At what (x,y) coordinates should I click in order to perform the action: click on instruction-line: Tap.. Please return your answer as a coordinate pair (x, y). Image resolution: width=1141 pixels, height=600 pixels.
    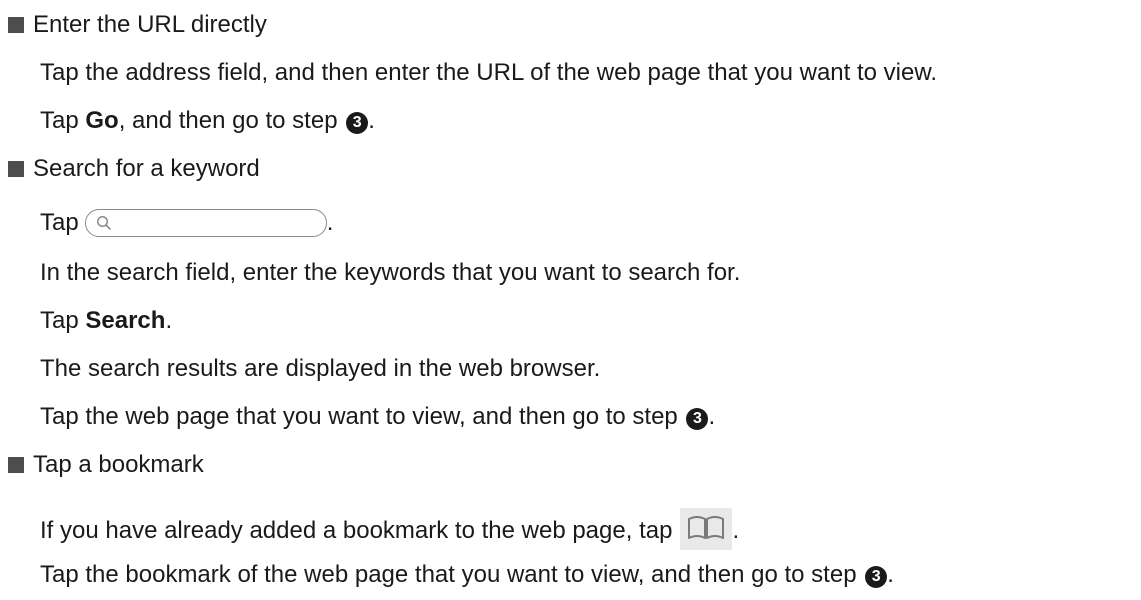
    Looking at the image, I should click on (186, 223).